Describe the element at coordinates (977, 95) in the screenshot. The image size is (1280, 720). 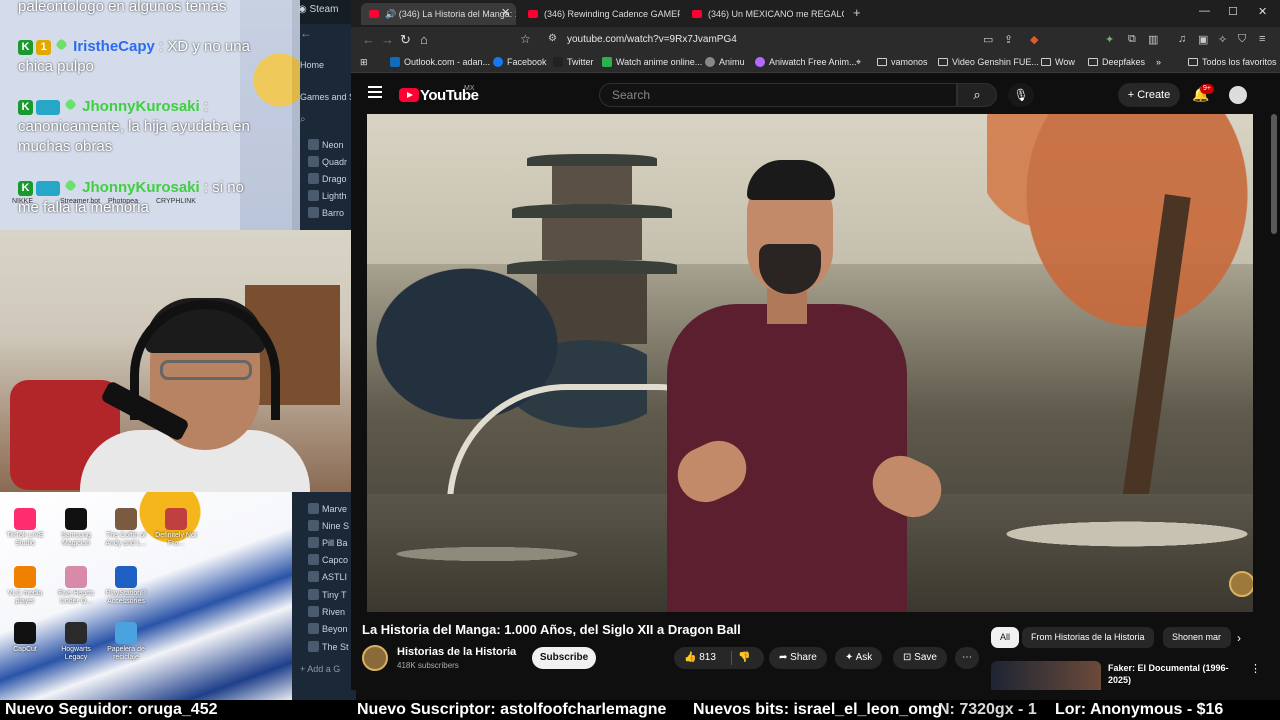
I see `search-button: ⌕` at that location.